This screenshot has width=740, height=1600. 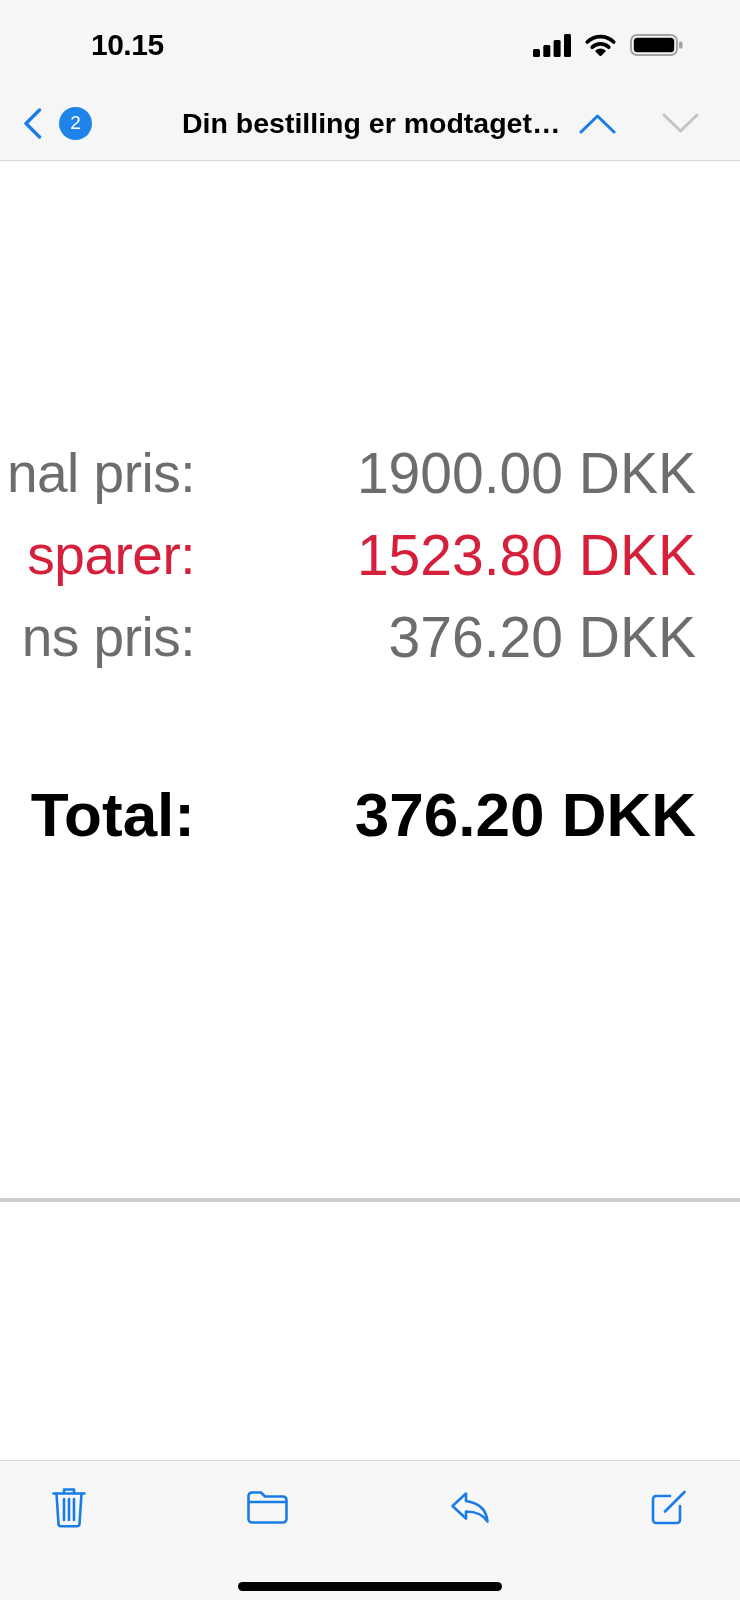 I want to click on price-value: 1523.80 DKK, so click(x=526, y=555).